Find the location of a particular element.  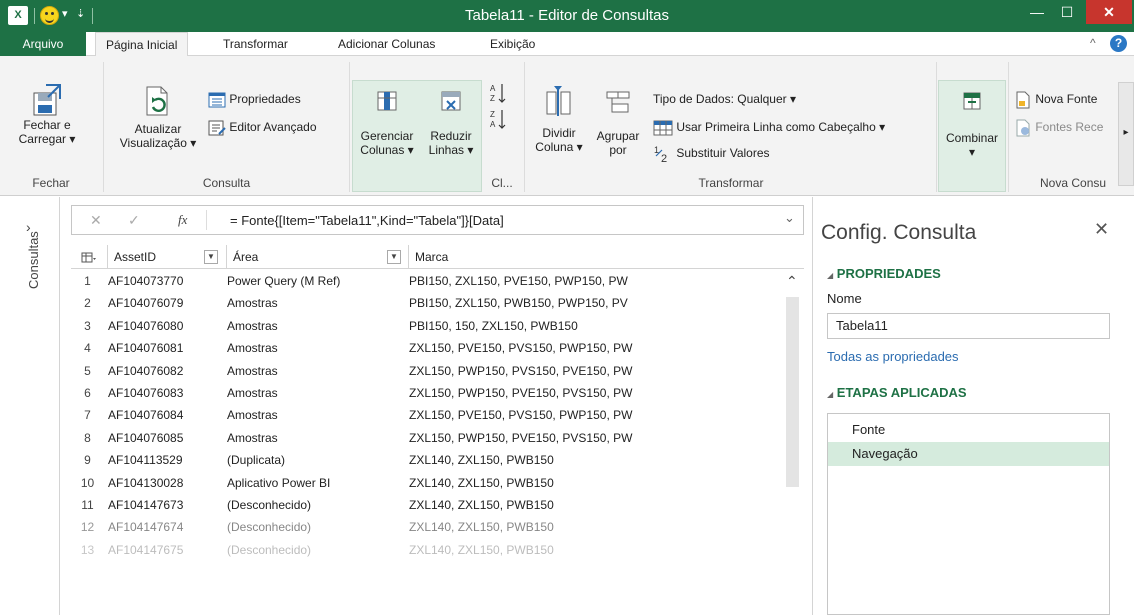

vertical-scrollbar: ⌃ is located at coordinates (792, 442).